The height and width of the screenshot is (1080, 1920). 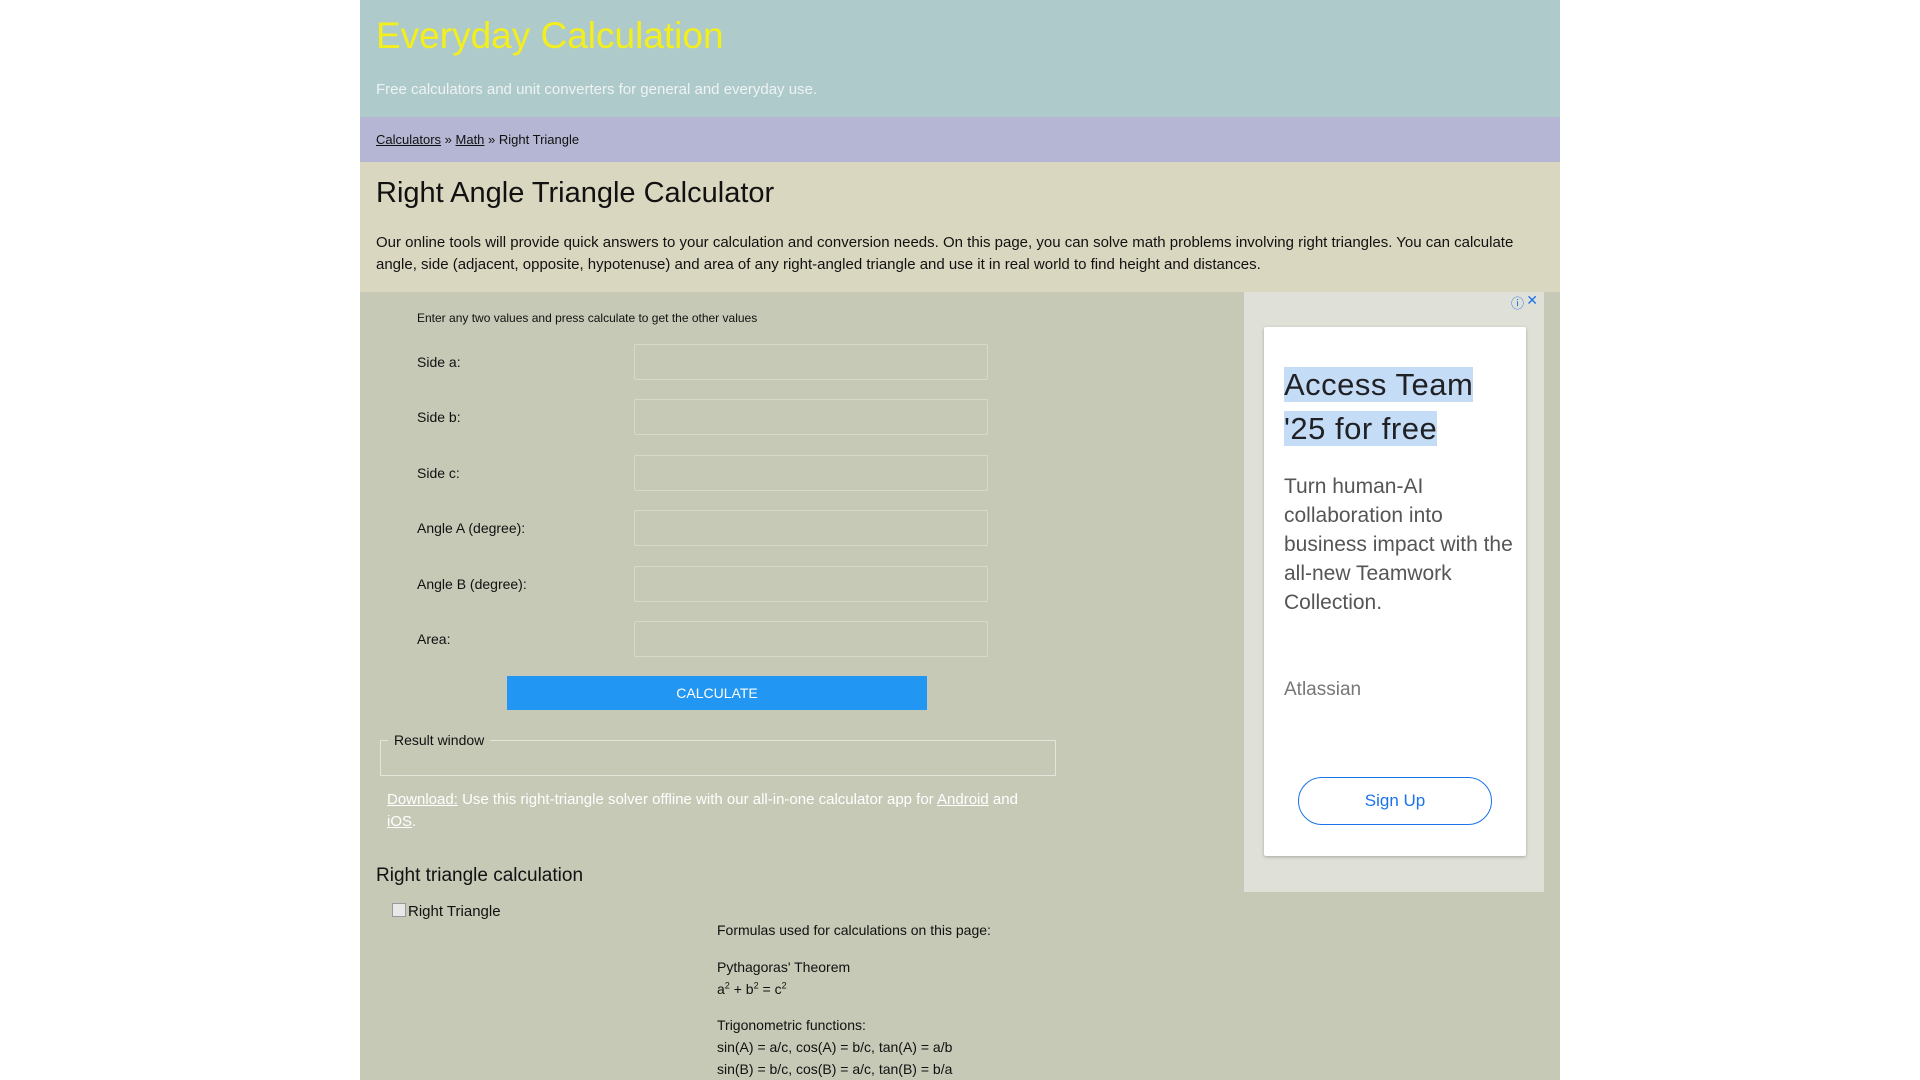 What do you see at coordinates (784, 967) in the screenshot?
I see `pythagoras-title: Pythagoras' Theorem` at bounding box center [784, 967].